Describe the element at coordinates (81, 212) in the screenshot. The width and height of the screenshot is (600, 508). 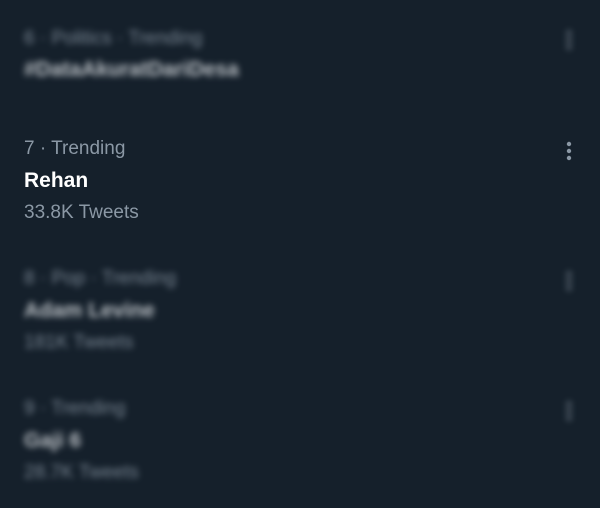
I see `trend-tweet-count: 33.8K Tweets` at that location.